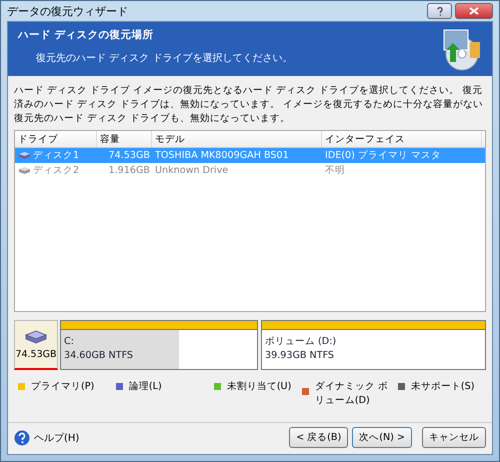  What do you see at coordinates (56, 155) in the screenshot?
I see `drive-name: ディスク1` at bounding box center [56, 155].